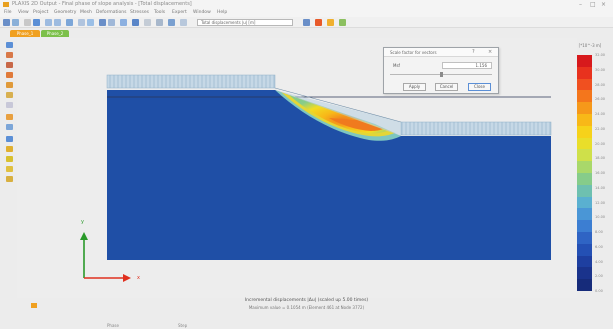 The height and width of the screenshot is (329, 613). Describe the element at coordinates (580, 4) in the screenshot. I see `minimize-button: –` at that location.